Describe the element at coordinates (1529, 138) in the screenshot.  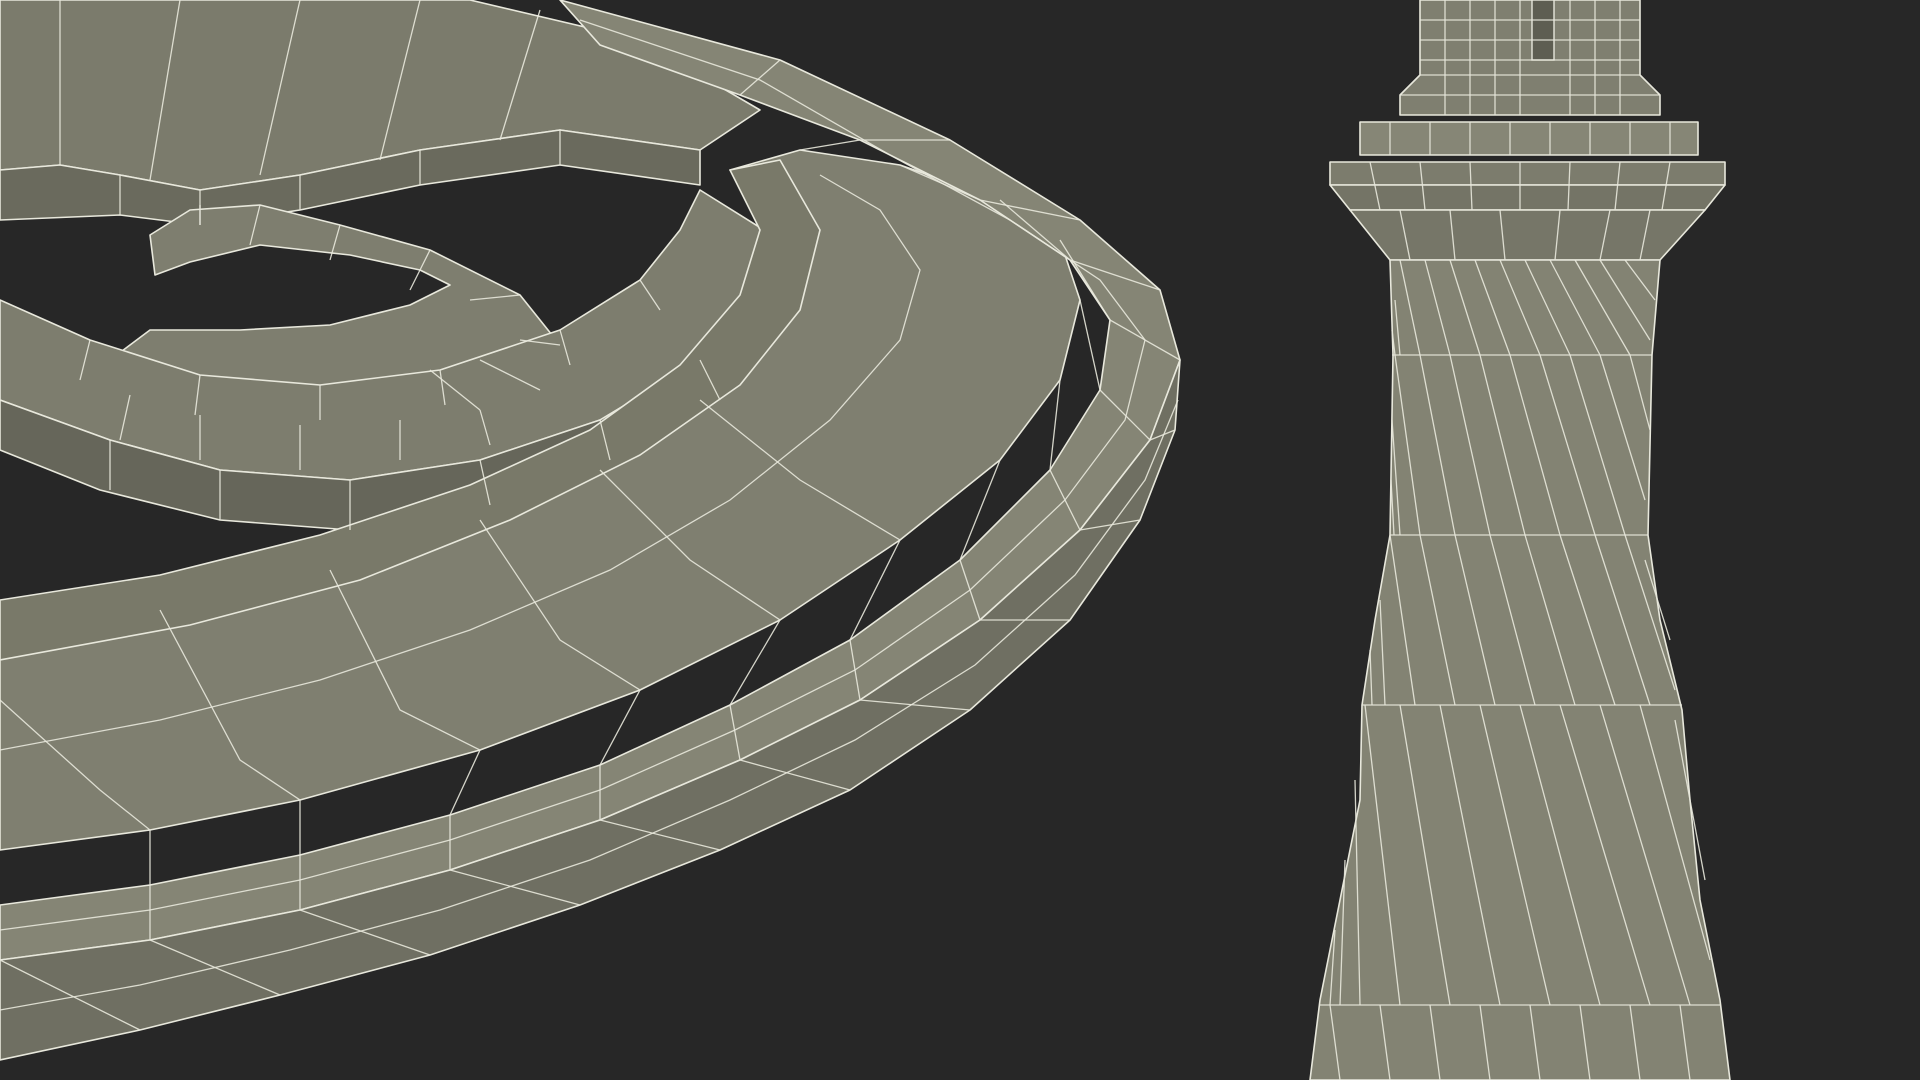
I see `baluster-collar-upper` at that location.